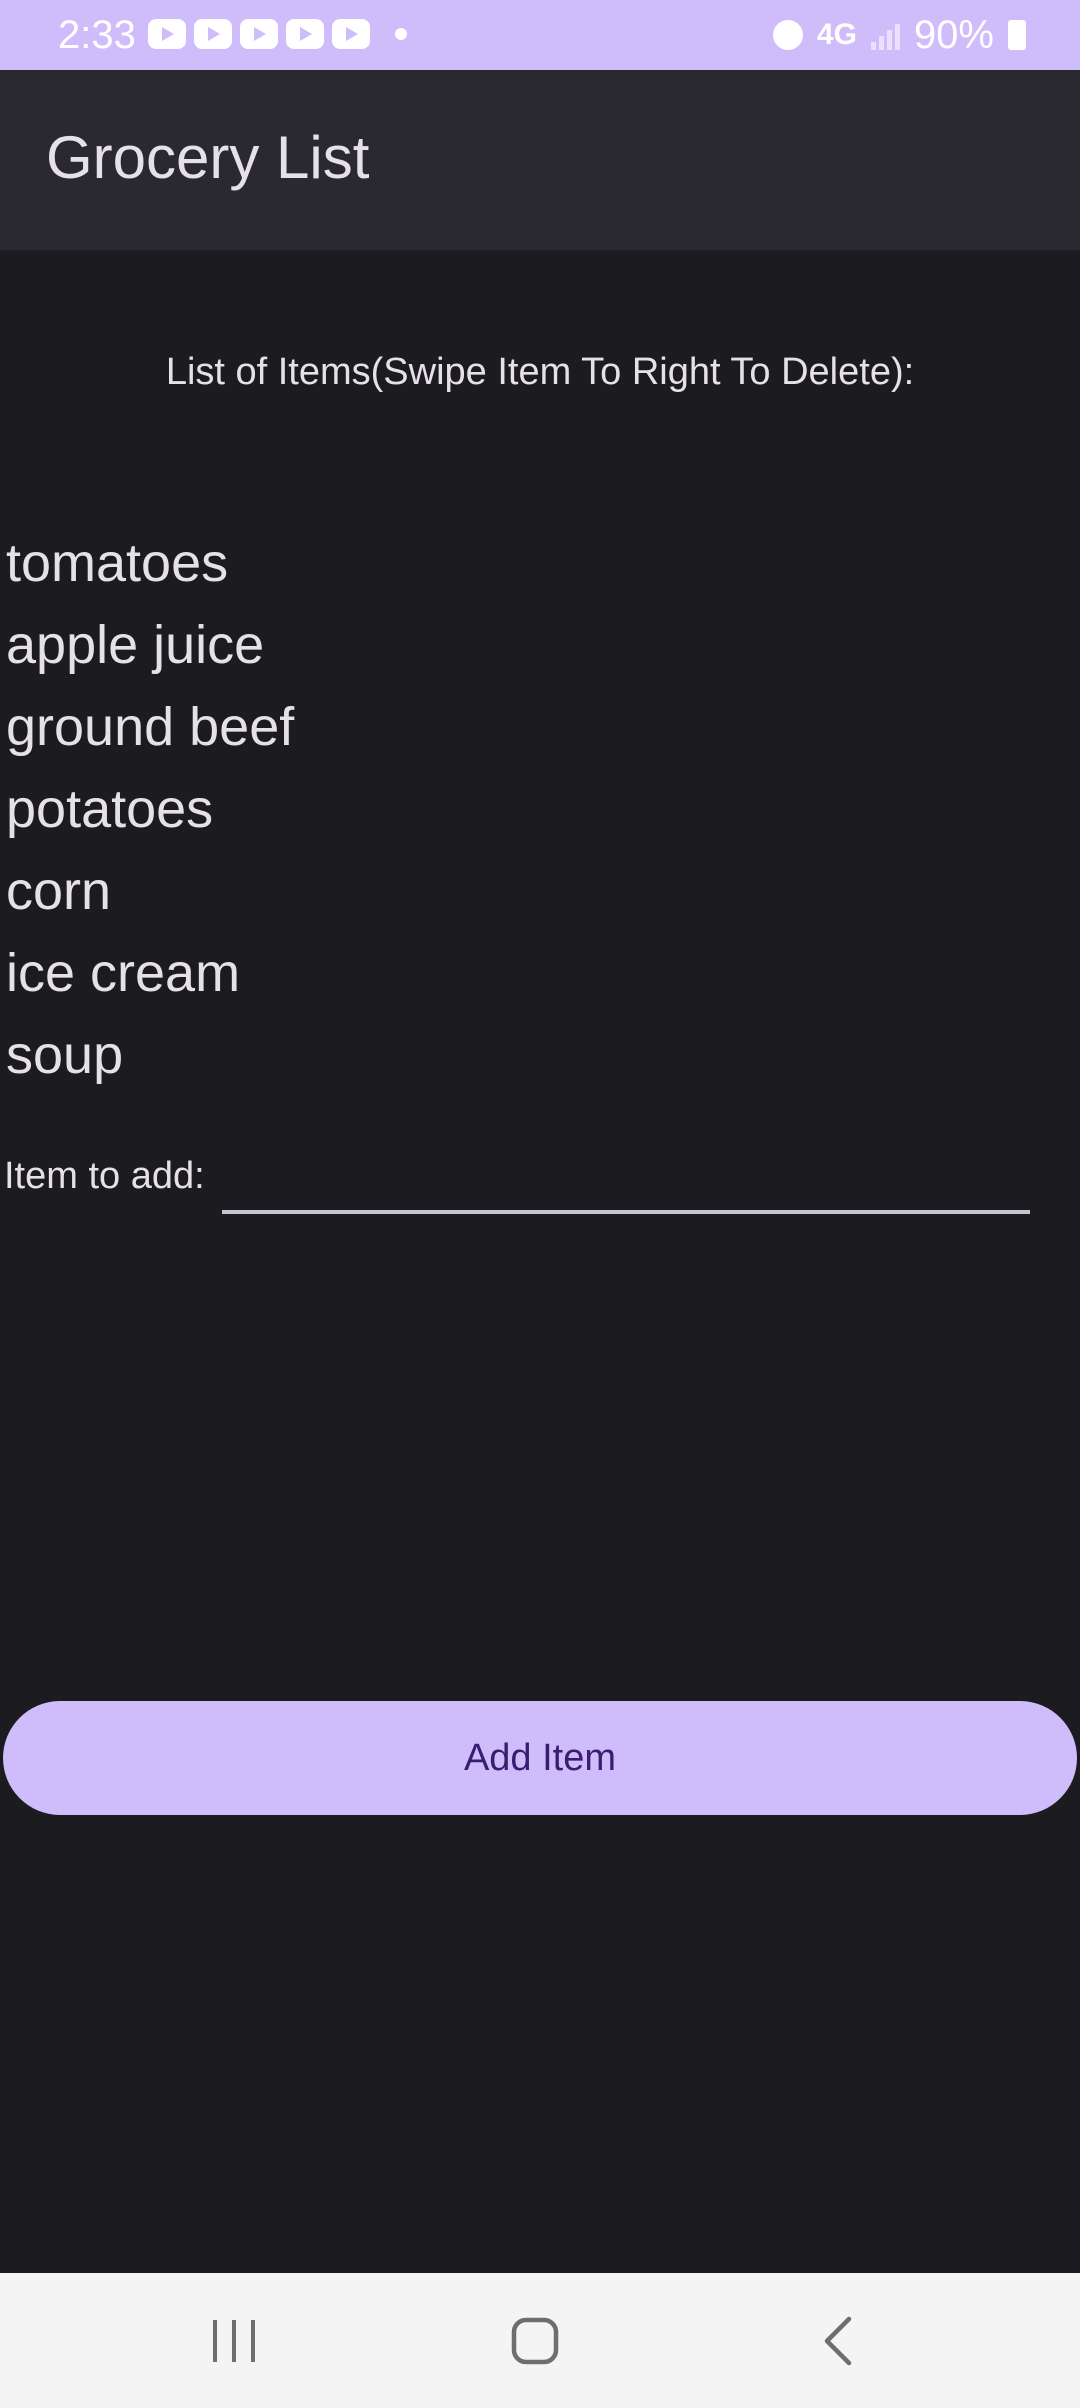 The image size is (1080, 2408). What do you see at coordinates (540, 973) in the screenshot?
I see `list-item: ice cream` at bounding box center [540, 973].